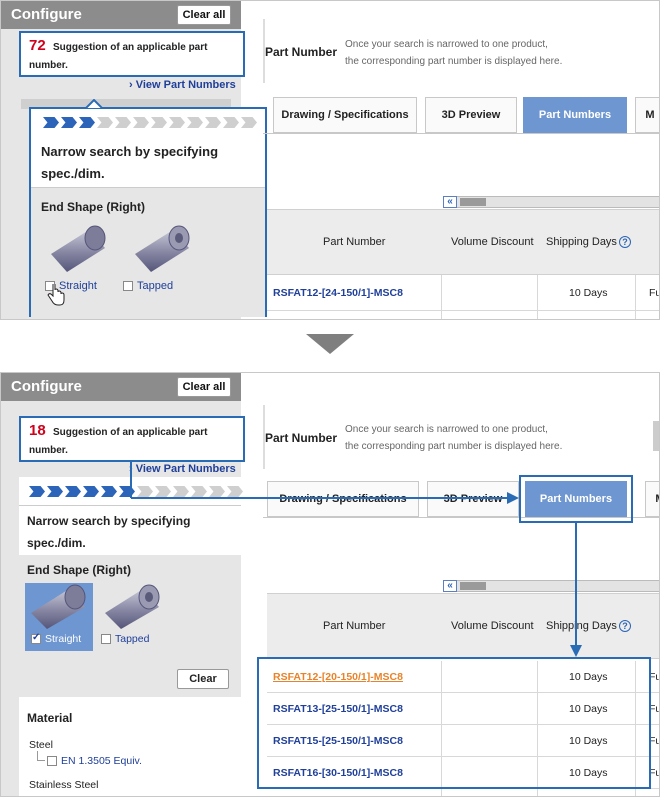 The image size is (660, 797). Describe the element at coordinates (301, 52) in the screenshot. I see `part-number-title: Part Number` at that location.